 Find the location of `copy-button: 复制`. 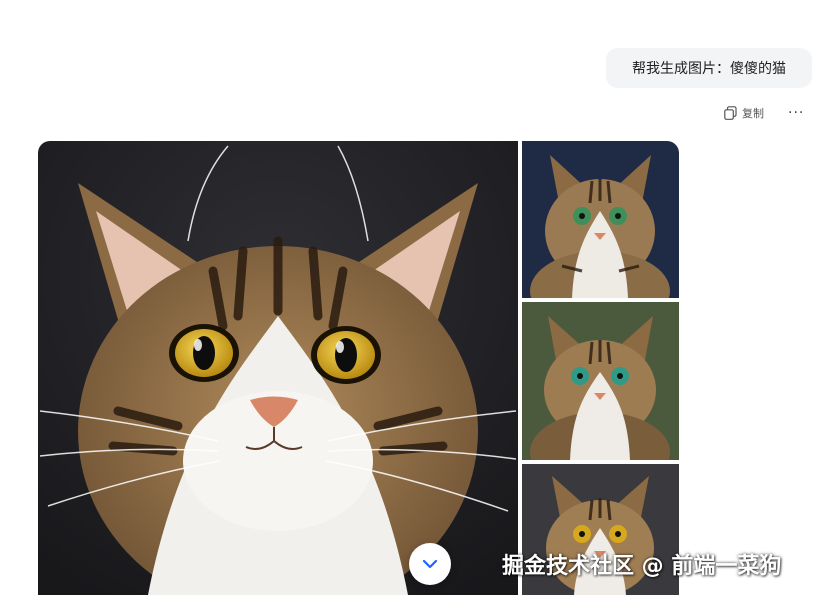

copy-button: 复制 is located at coordinates (744, 113).